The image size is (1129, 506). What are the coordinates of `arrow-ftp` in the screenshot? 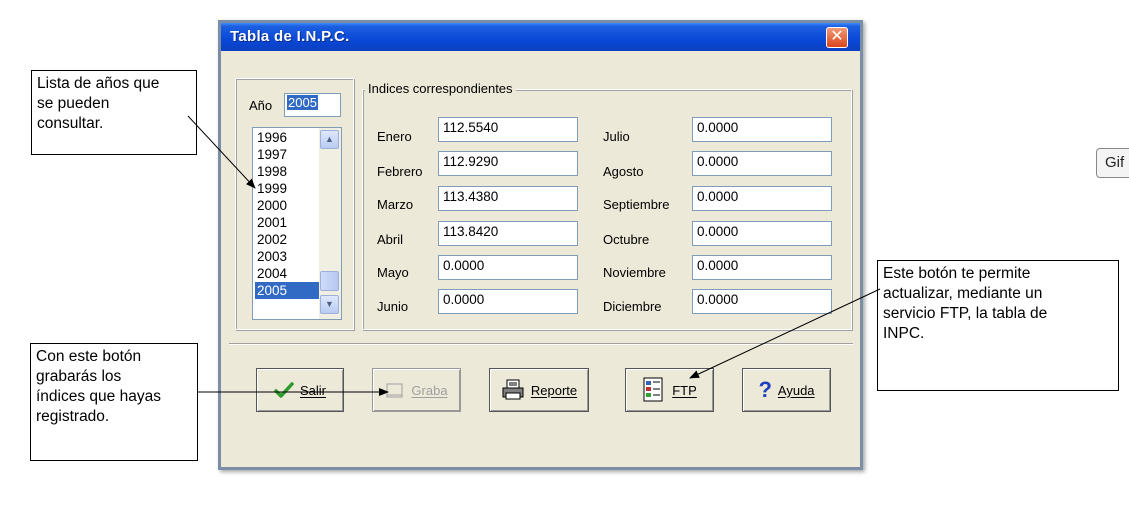 It's located at (785, 333).